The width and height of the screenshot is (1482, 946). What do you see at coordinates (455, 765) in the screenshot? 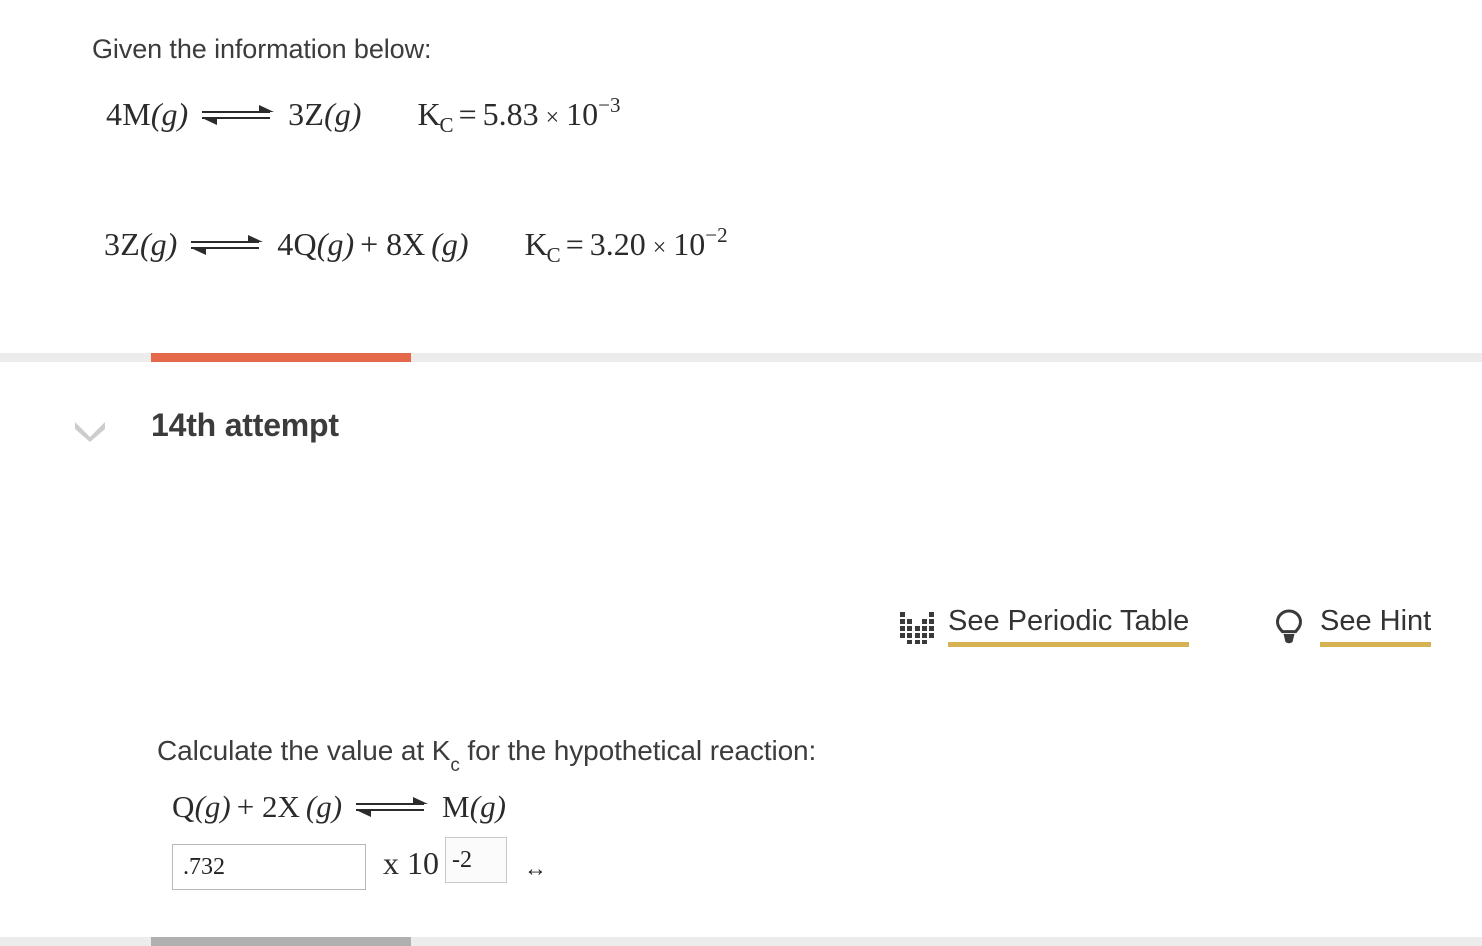
I see `question-prompt-subscript: c` at bounding box center [455, 765].